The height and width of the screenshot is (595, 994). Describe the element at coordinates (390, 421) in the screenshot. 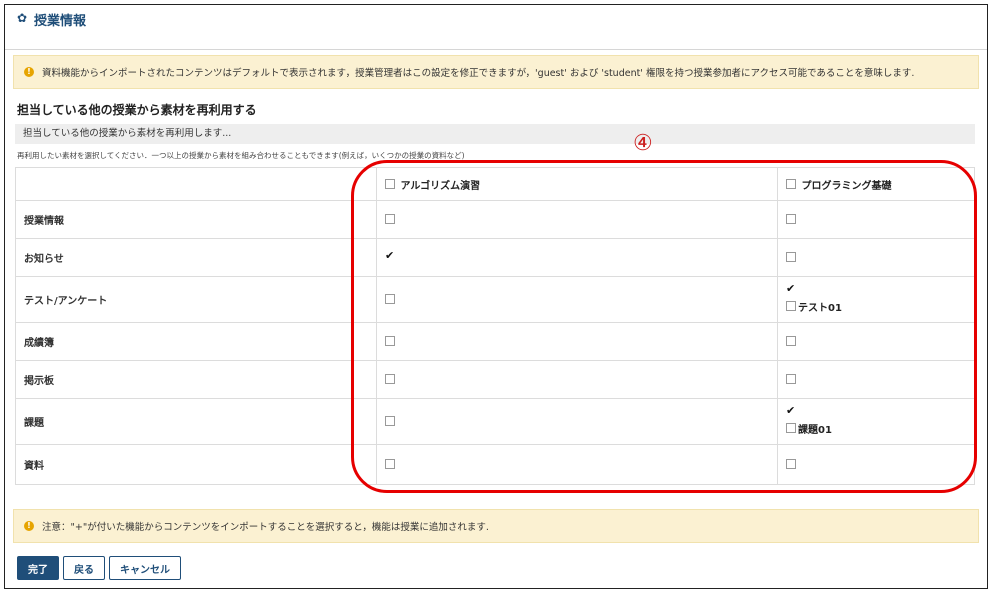

I see `checkbox-assignments-algorithm` at that location.